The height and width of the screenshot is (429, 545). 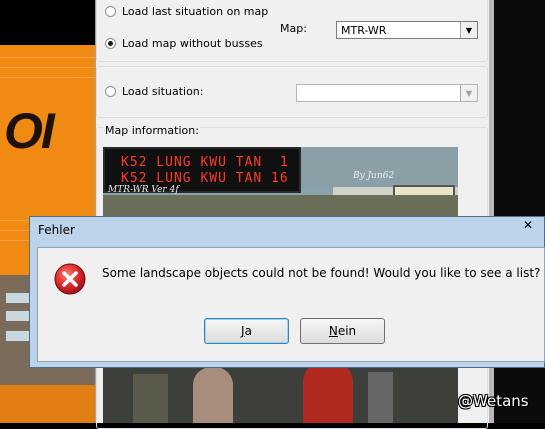 What do you see at coordinates (205, 162) in the screenshot?
I see `led-line-1: K52 LUNG KWU TAN 1` at bounding box center [205, 162].